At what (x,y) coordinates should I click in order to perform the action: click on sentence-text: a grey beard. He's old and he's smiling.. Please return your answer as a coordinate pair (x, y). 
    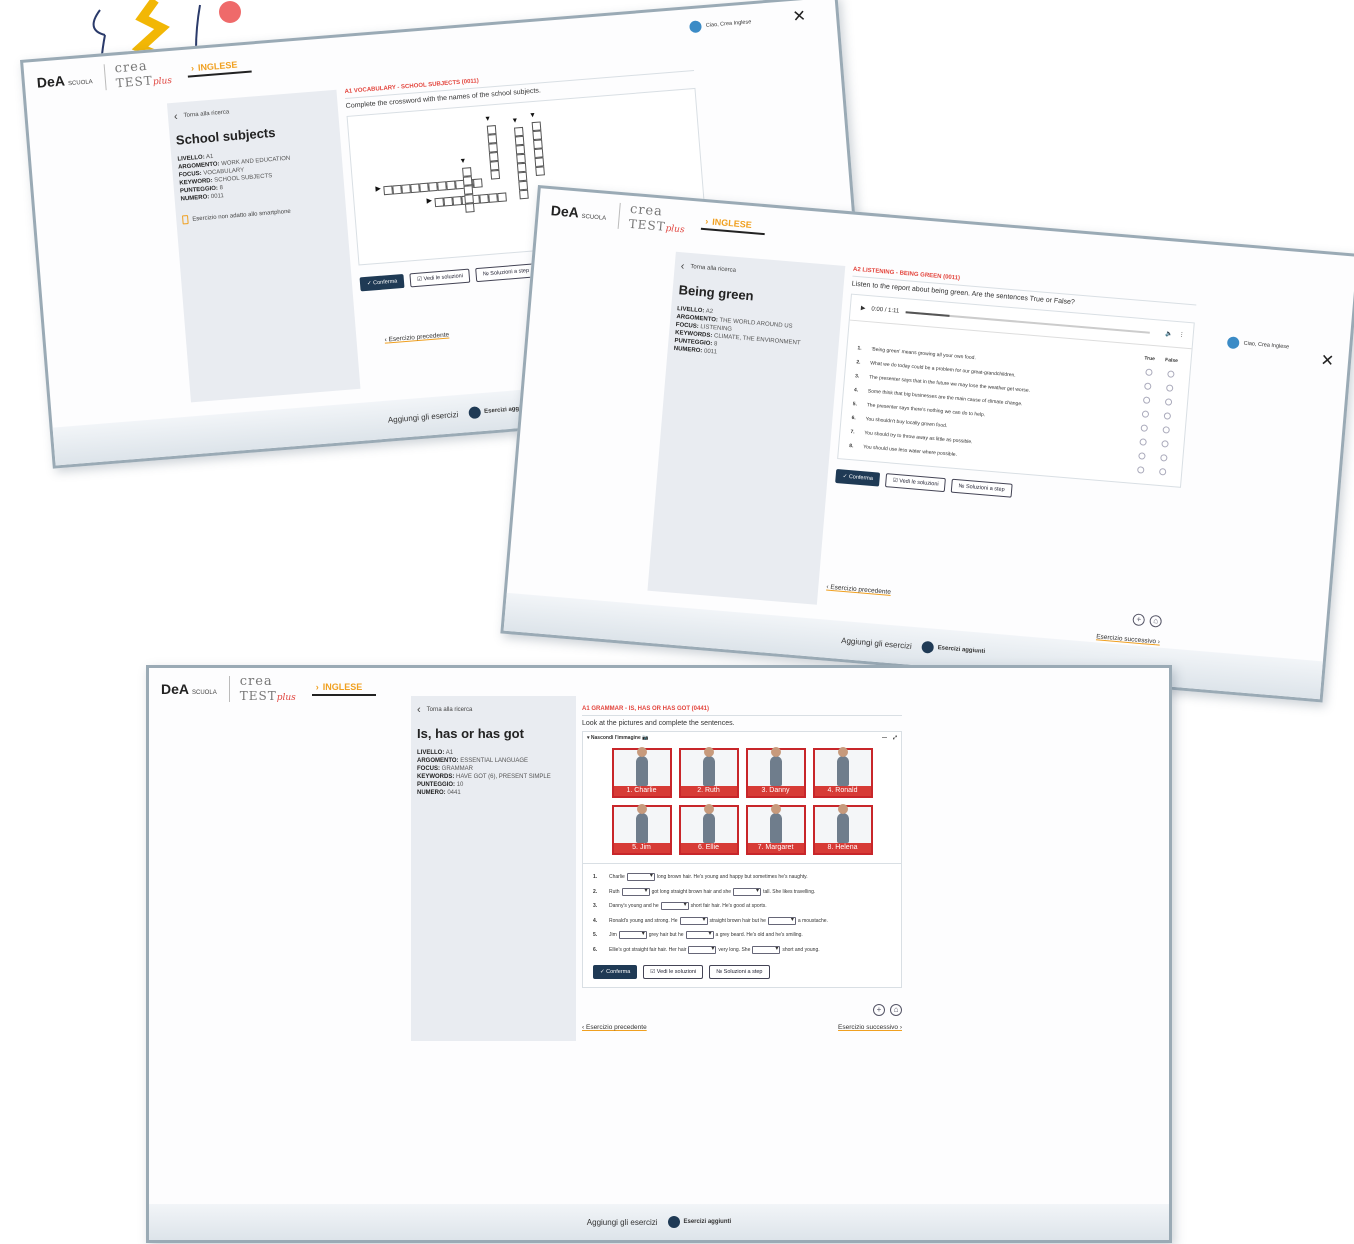
    Looking at the image, I should click on (759, 935).